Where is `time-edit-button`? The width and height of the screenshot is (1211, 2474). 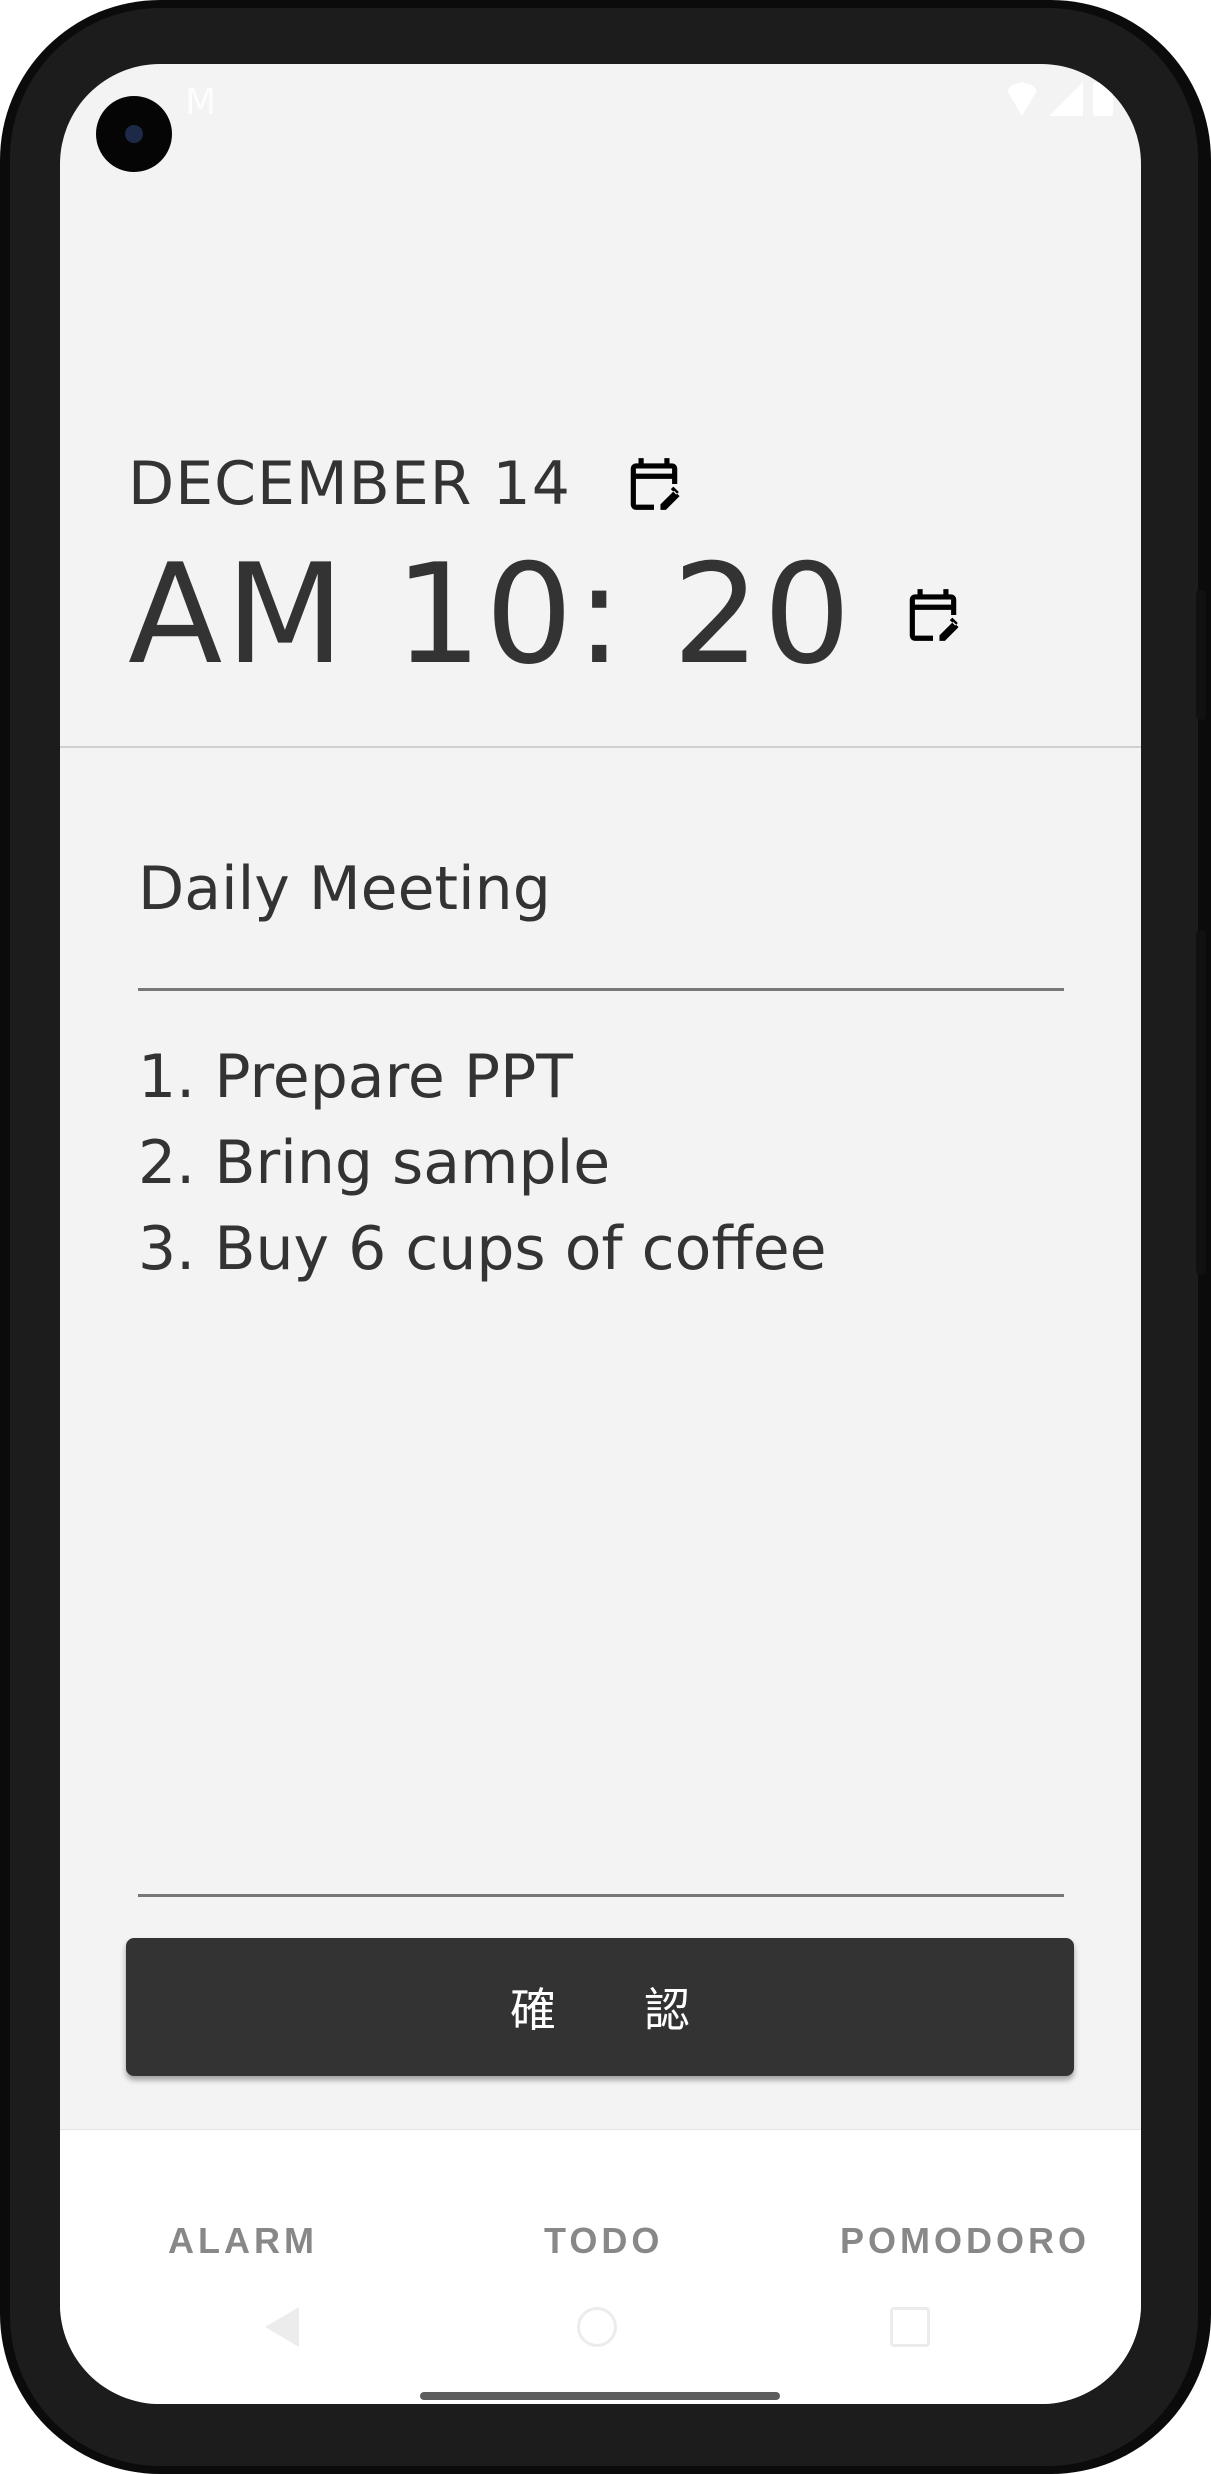 time-edit-button is located at coordinates (933, 615).